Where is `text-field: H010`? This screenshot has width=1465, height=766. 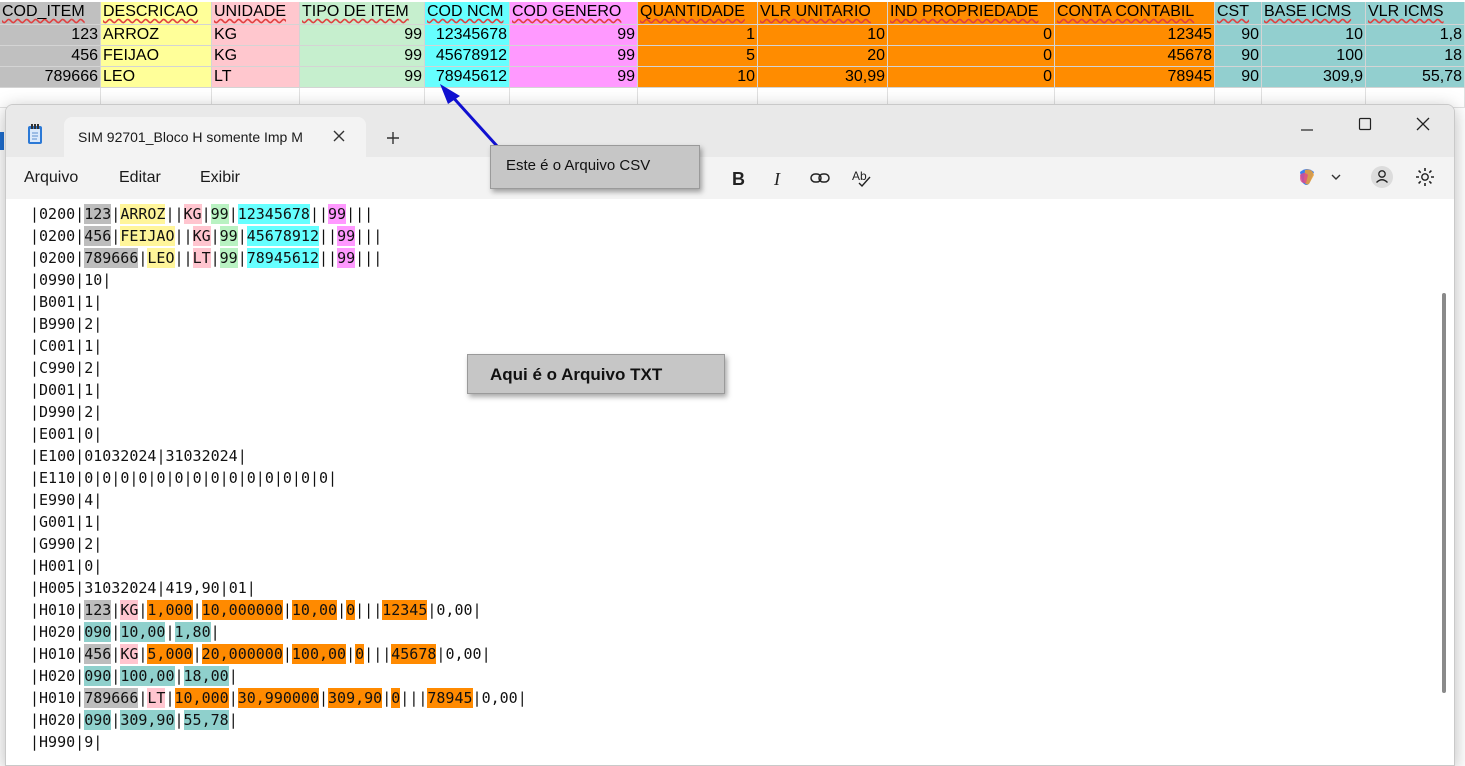 text-field: H010 is located at coordinates (57, 698).